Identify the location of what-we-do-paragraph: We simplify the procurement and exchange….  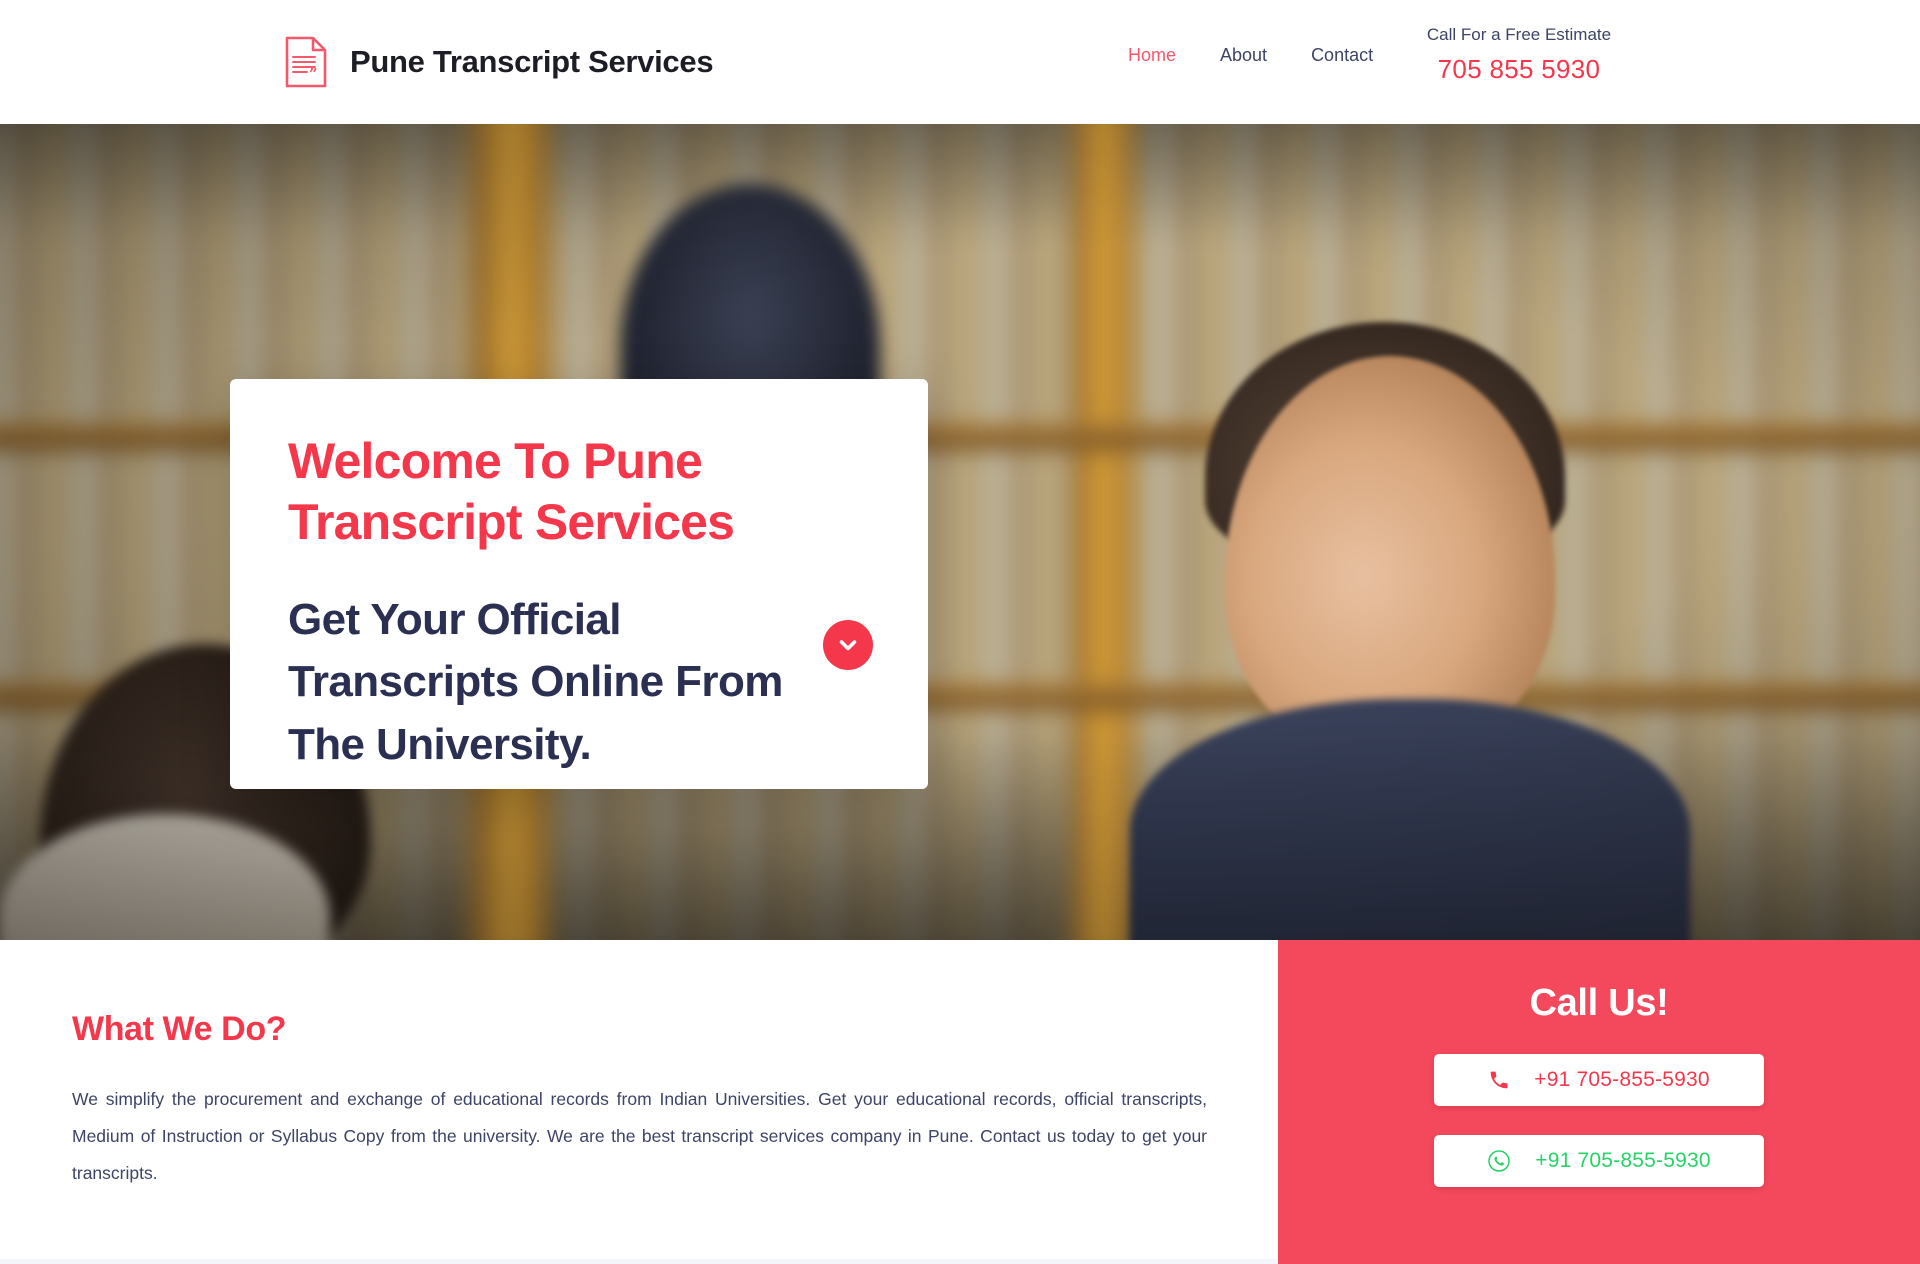
(639, 1136).